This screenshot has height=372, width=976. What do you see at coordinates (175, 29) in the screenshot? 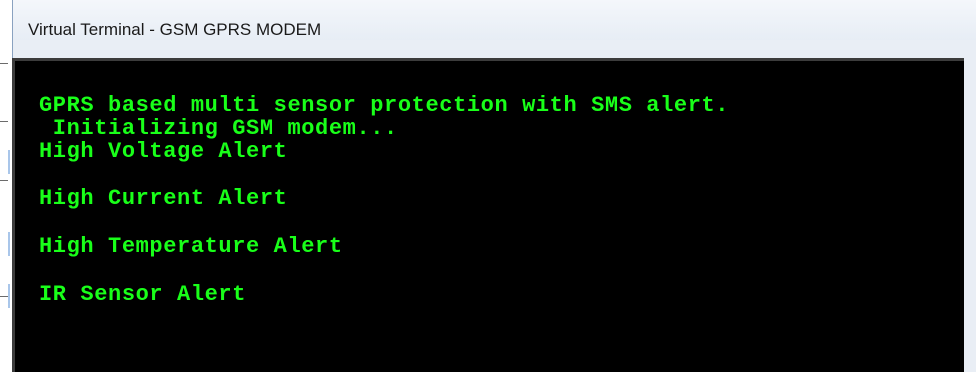
I see `window-title: Virtual Terminal - GSM GPRS MODEM` at bounding box center [175, 29].